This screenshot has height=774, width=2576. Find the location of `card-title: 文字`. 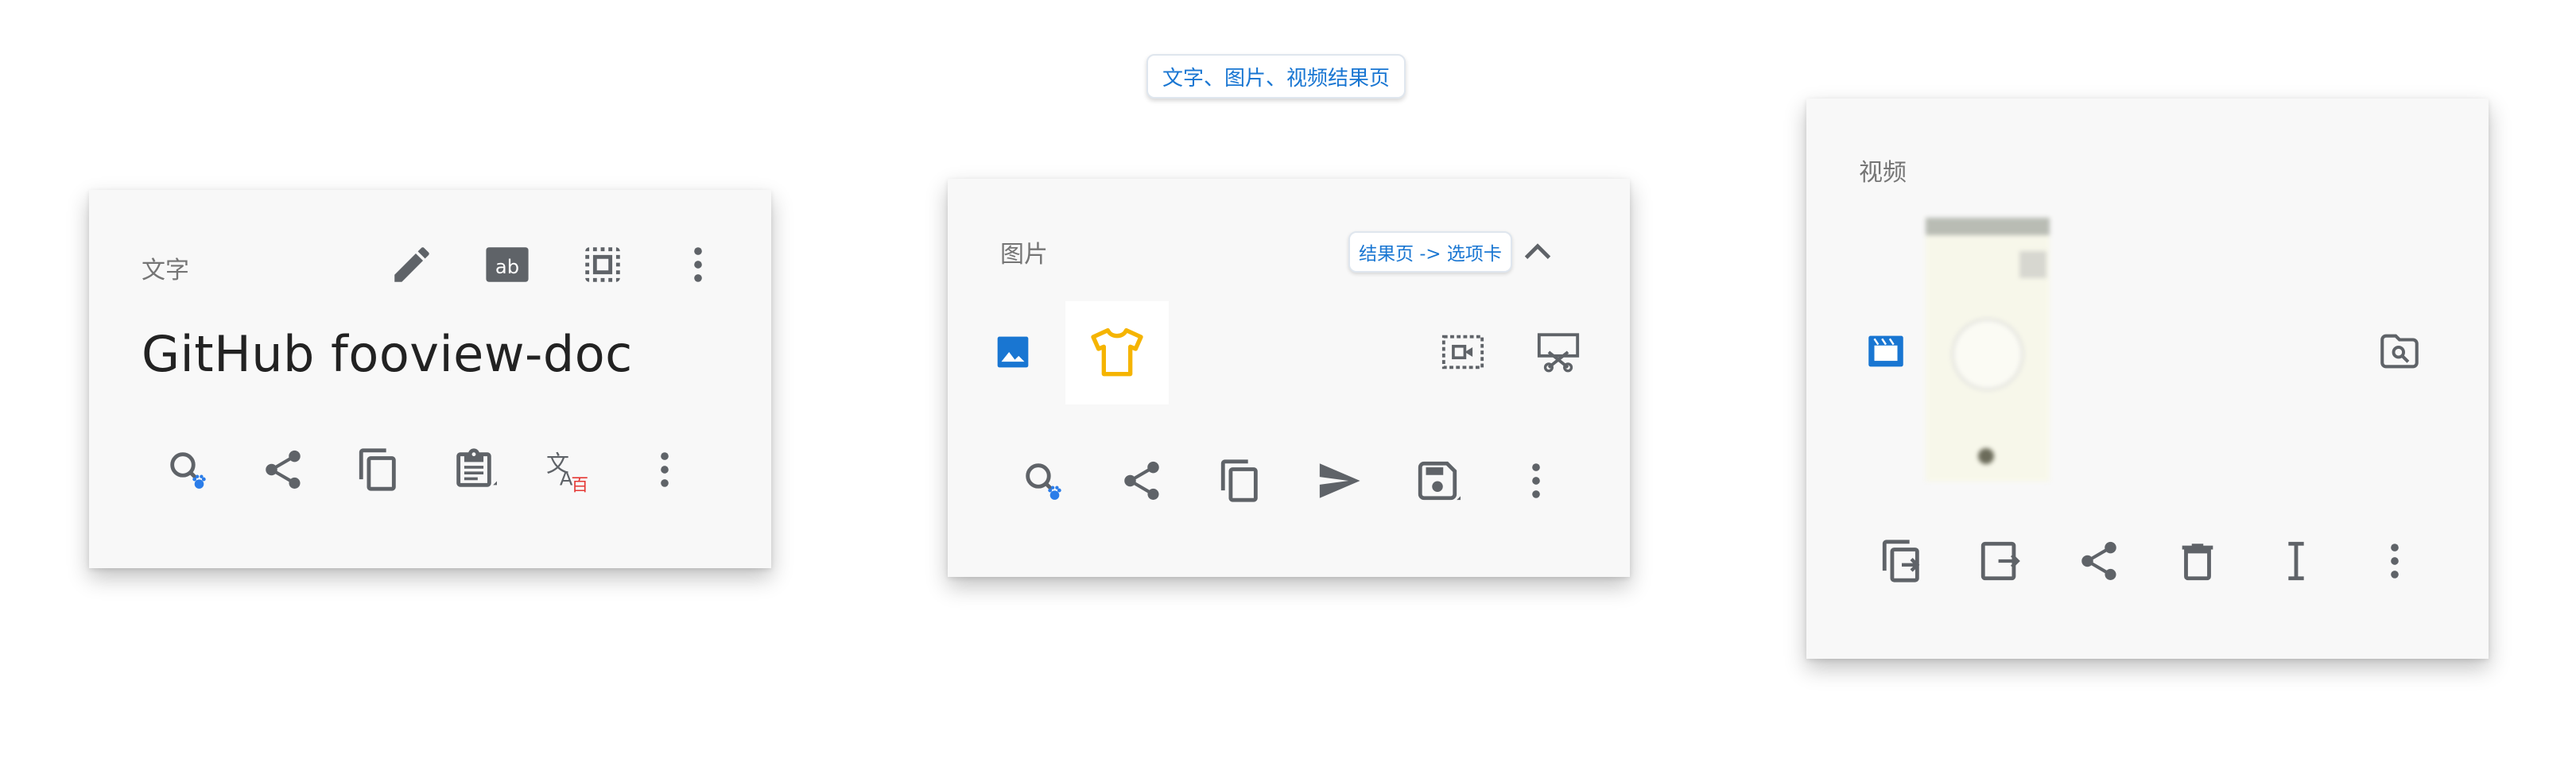

card-title: 文字 is located at coordinates (166, 270).